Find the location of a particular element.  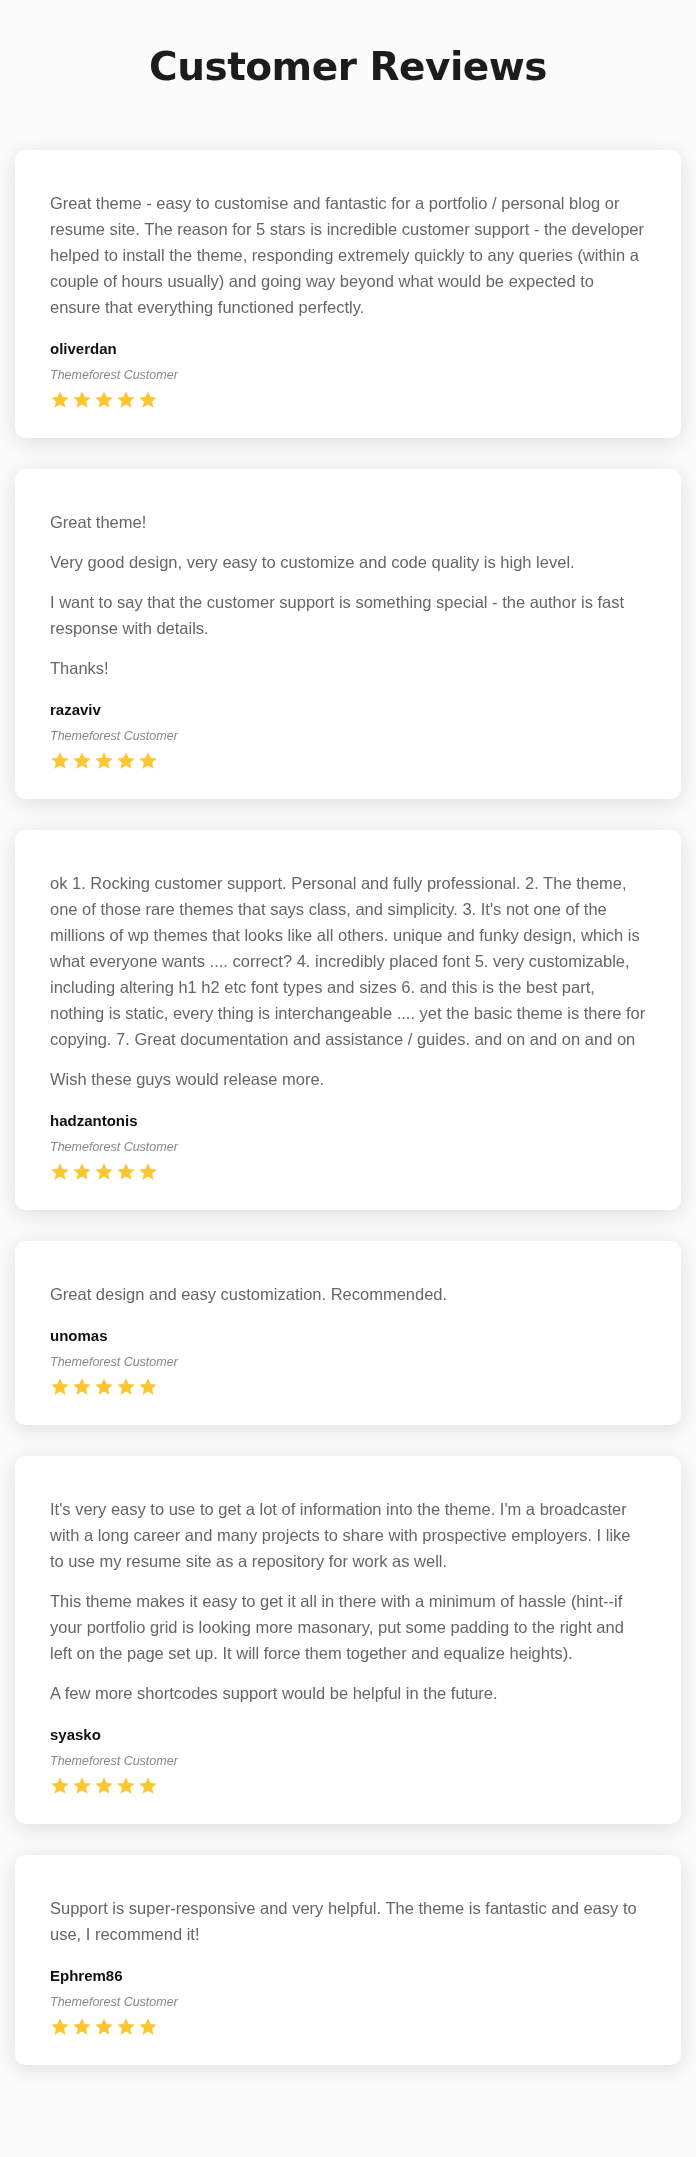

review-text: A few more shortcodes support would be helpful in the future. is located at coordinates (274, 1693).